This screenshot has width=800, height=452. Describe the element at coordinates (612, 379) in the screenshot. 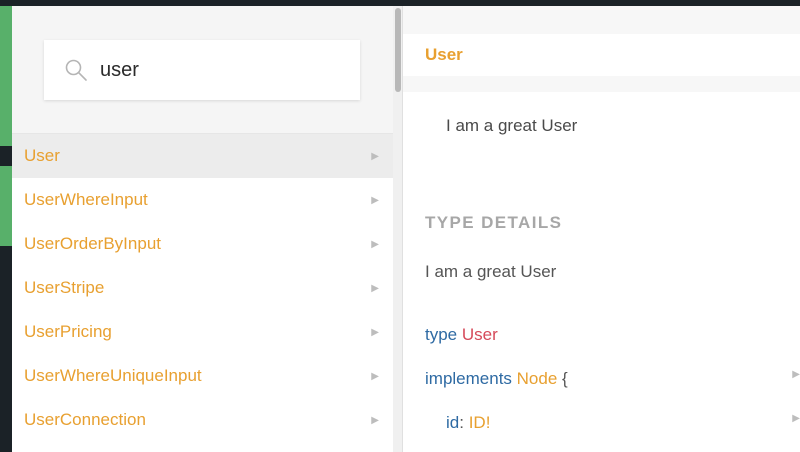

I see `code-line-implements: implements Node { ▶` at that location.